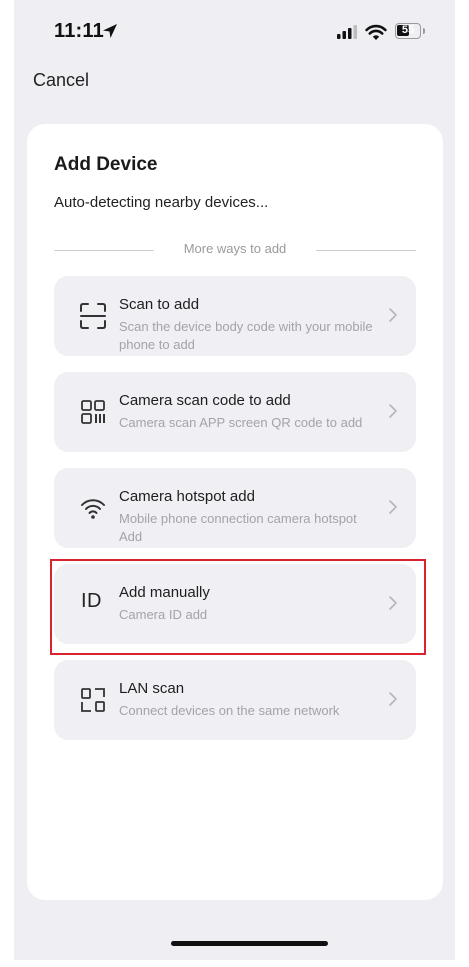 The height and width of the screenshot is (967, 469). I want to click on option-title: LAN scan, so click(152, 688).